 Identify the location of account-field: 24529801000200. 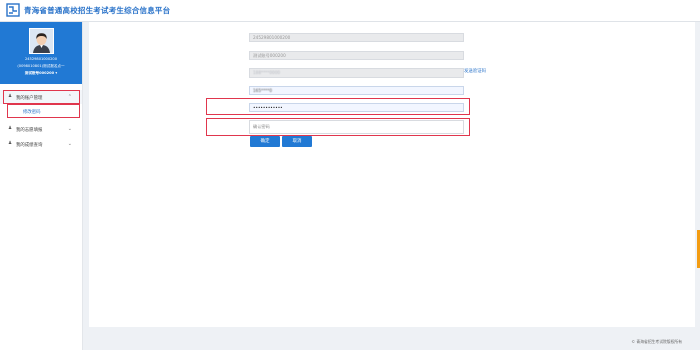
(356, 37).